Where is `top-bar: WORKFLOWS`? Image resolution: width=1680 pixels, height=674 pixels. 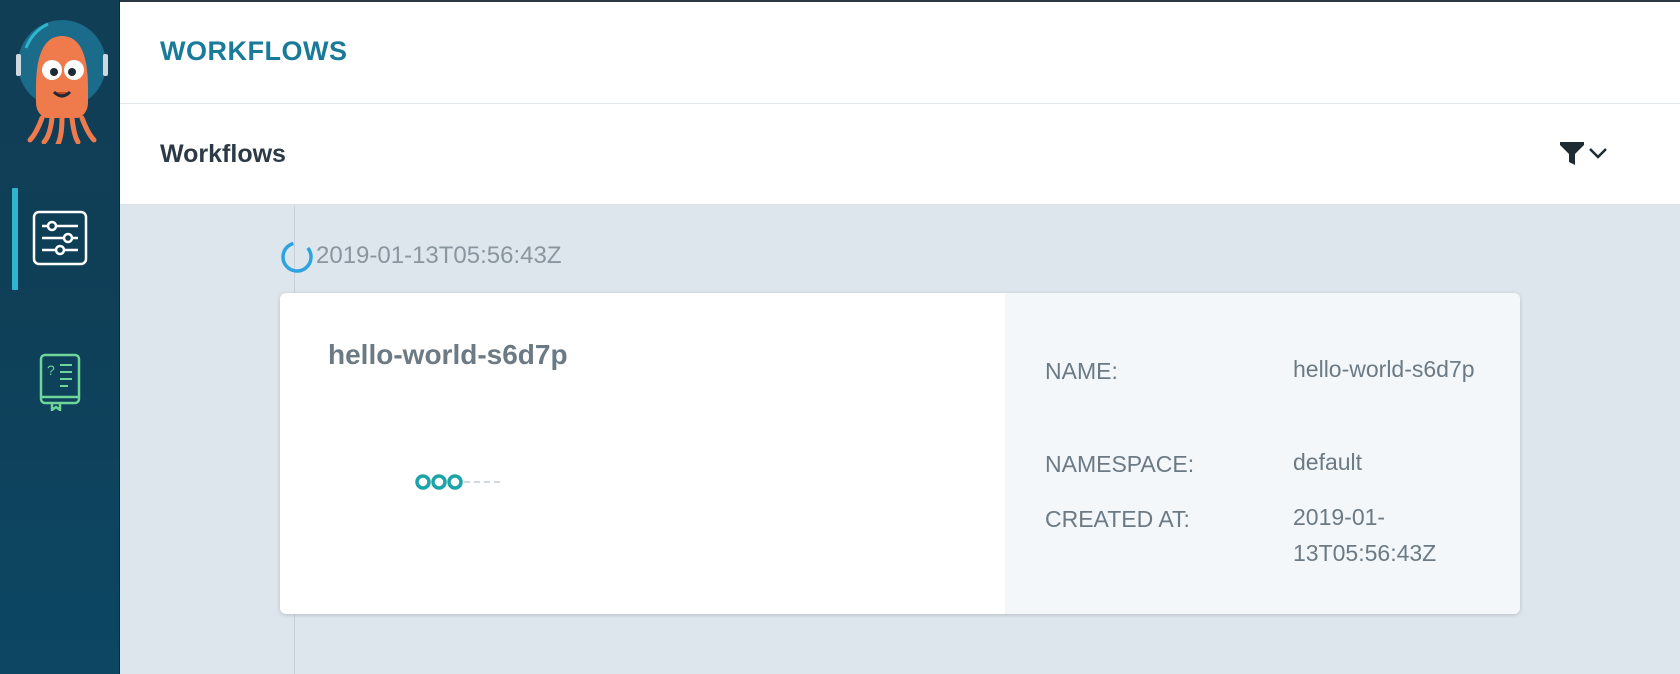 top-bar: WORKFLOWS is located at coordinates (900, 52).